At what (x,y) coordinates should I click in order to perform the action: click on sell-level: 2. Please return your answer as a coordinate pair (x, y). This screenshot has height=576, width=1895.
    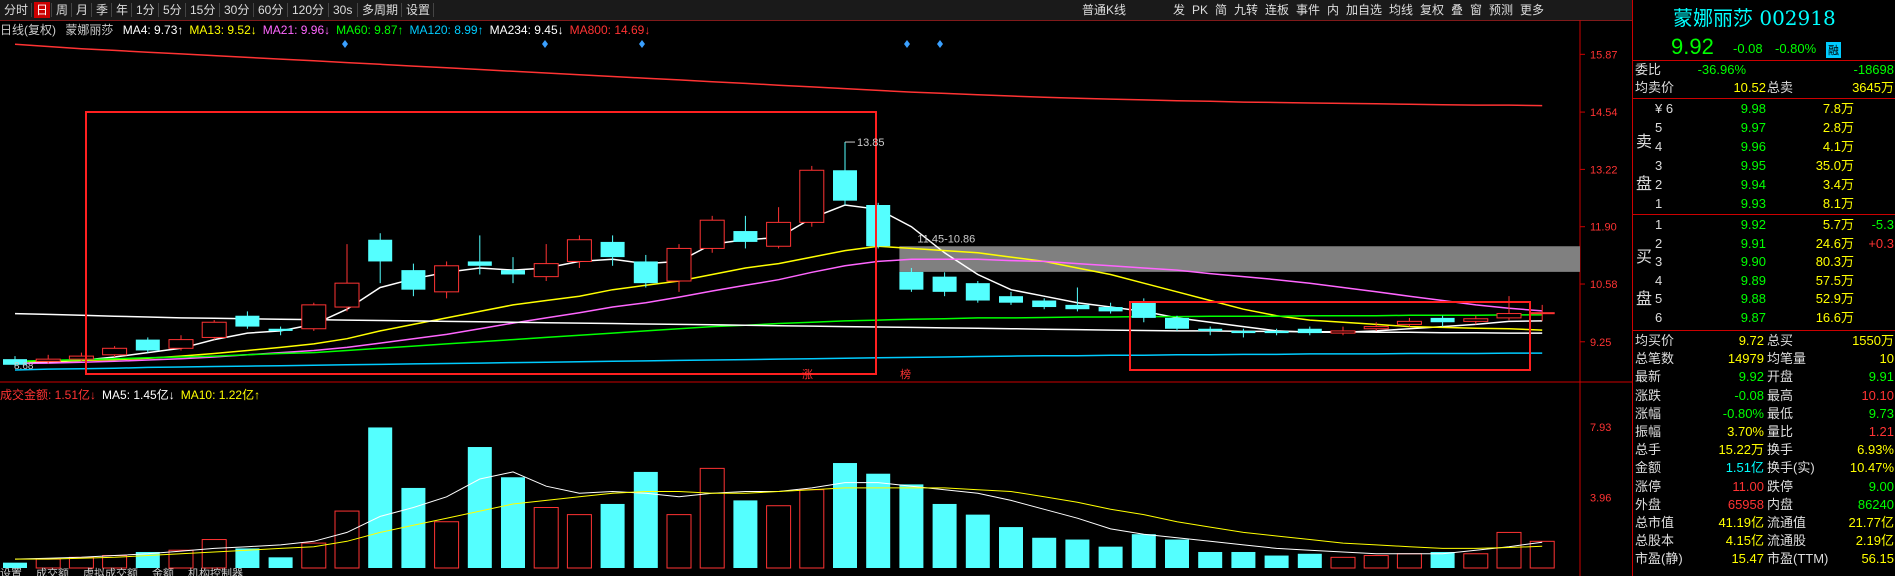
    Looking at the image, I should click on (1659, 184).